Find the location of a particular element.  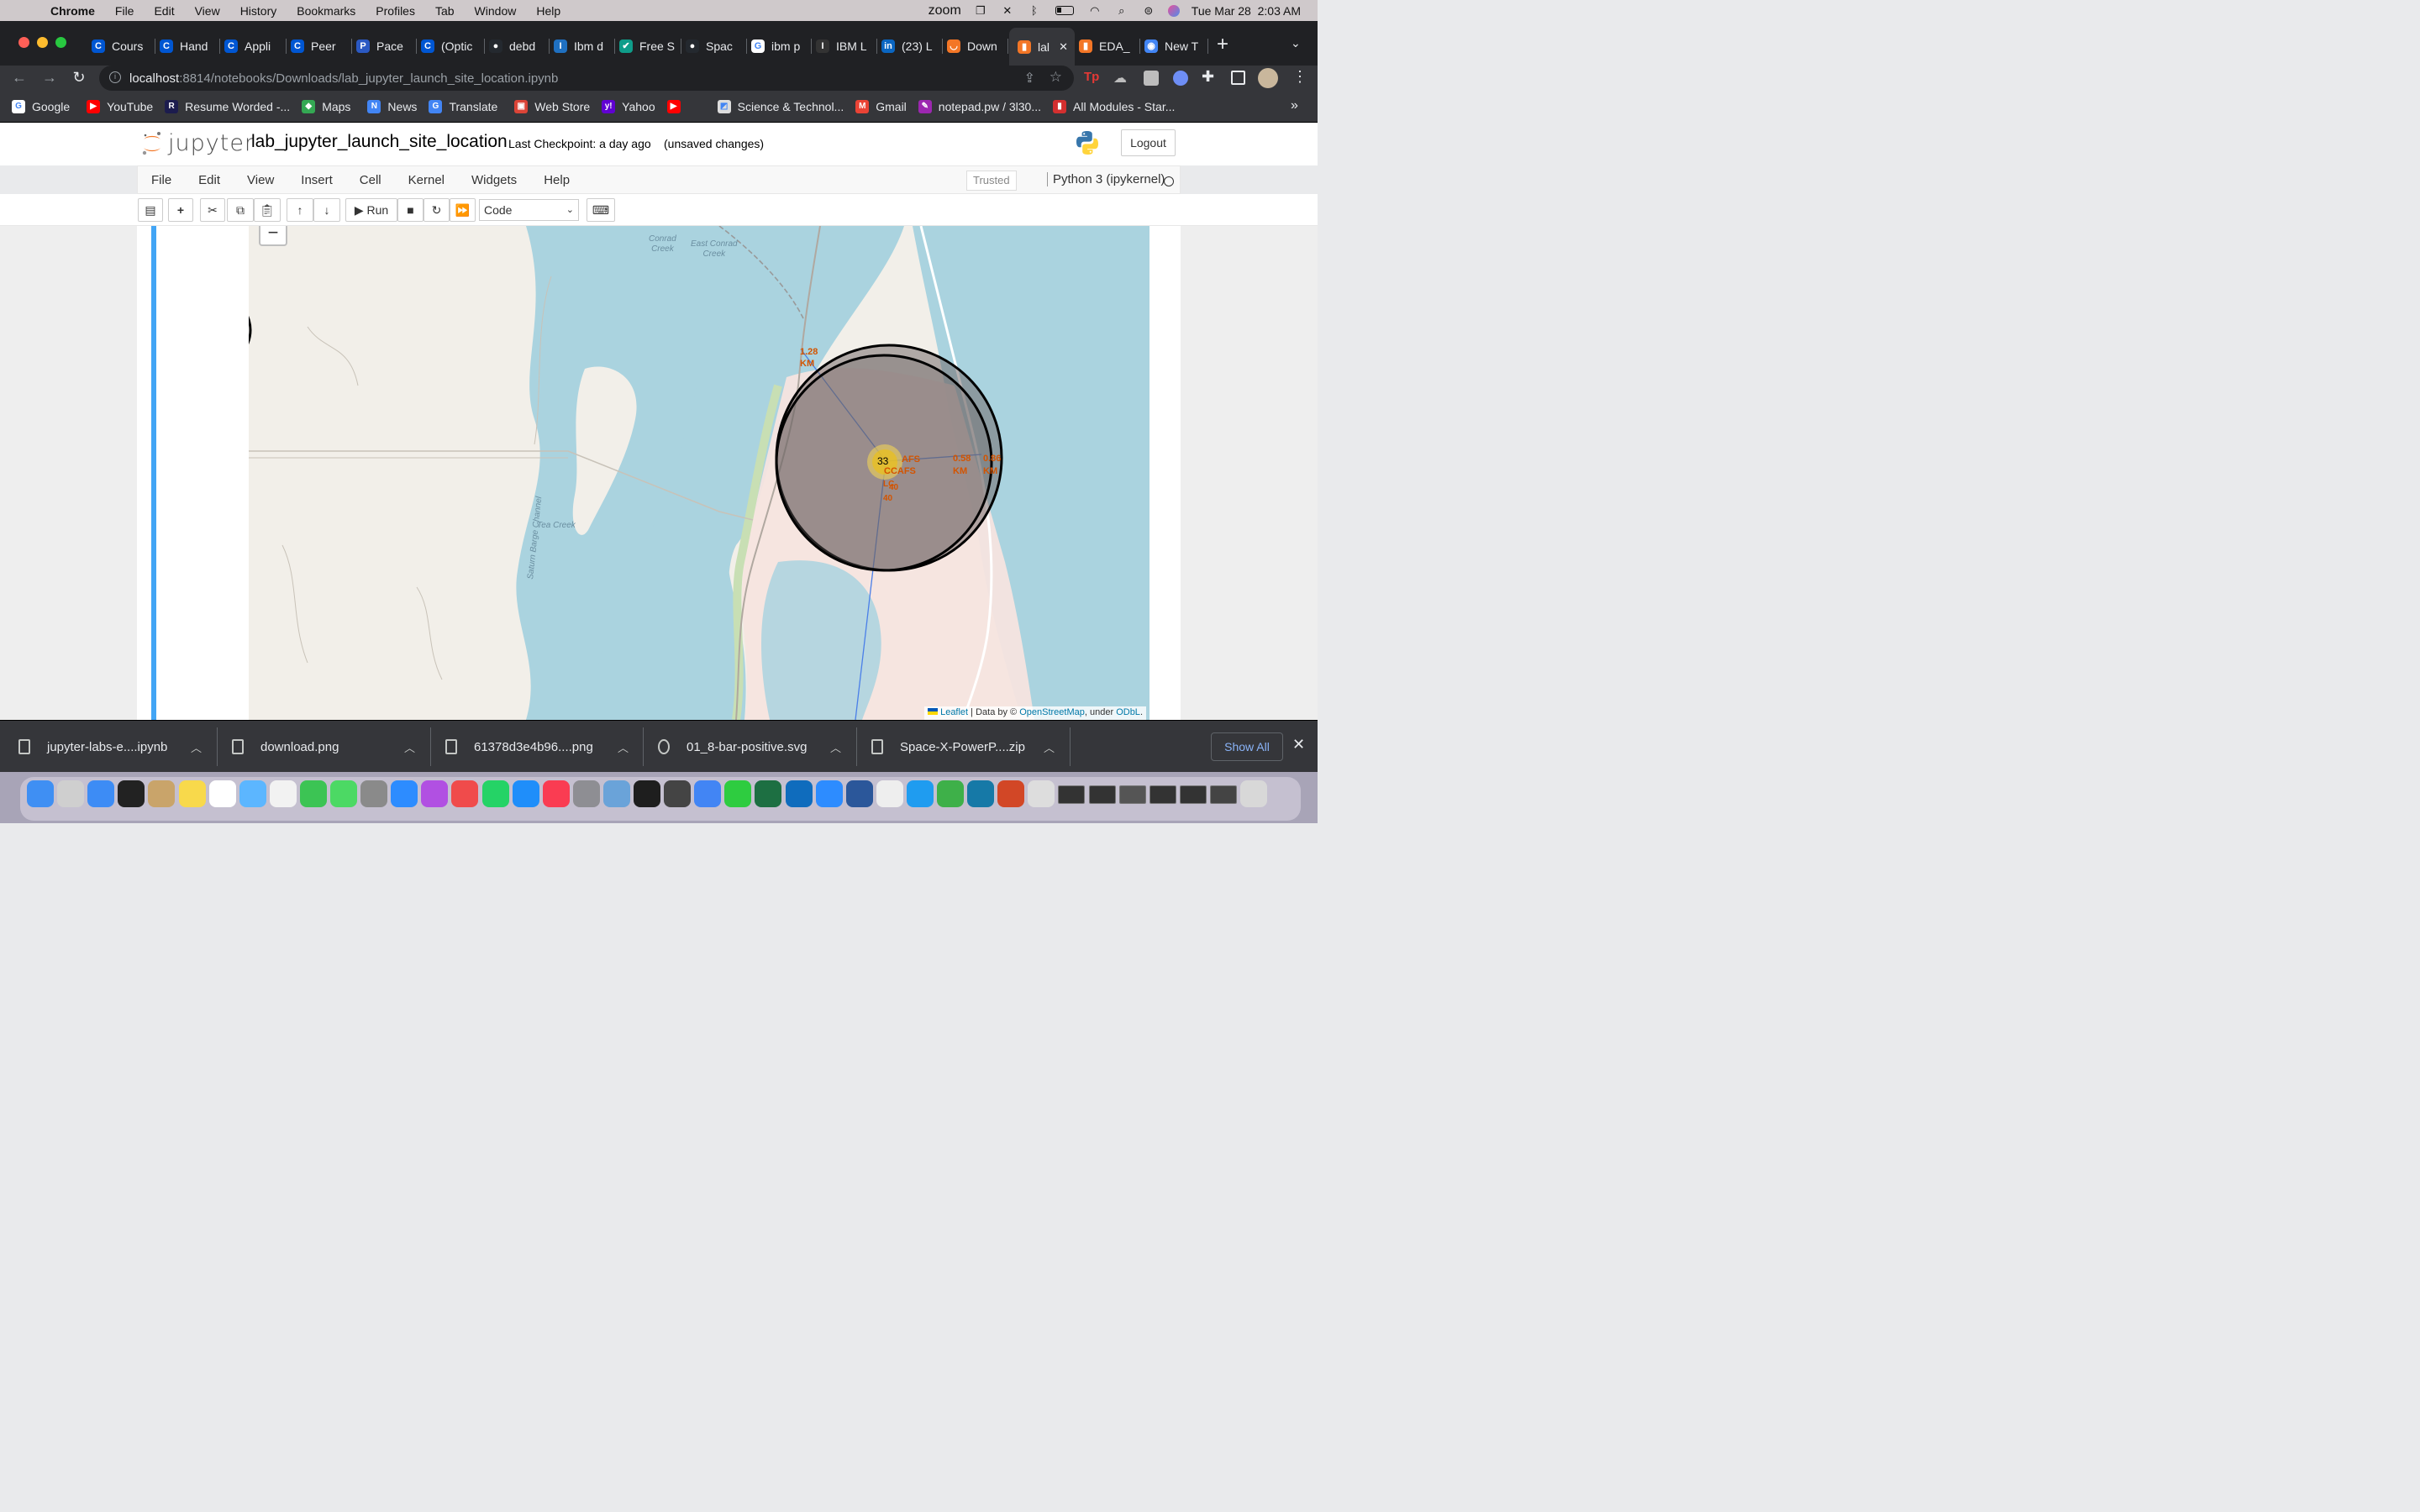

tab-9: ● Spac is located at coordinates (714, 46).